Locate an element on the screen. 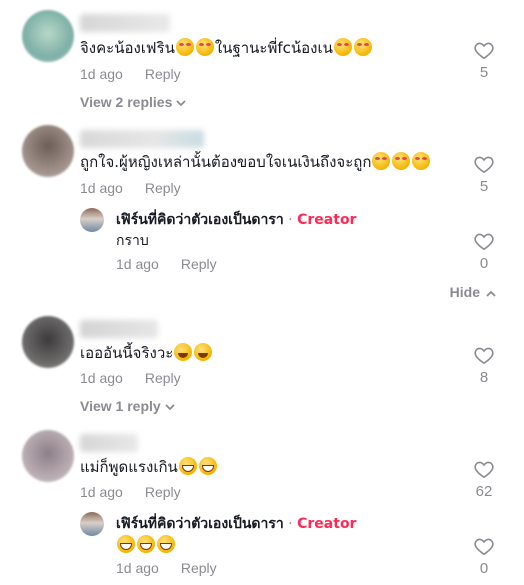 The height and width of the screenshot is (585, 524). like-button: 8 is located at coordinates (484, 366).